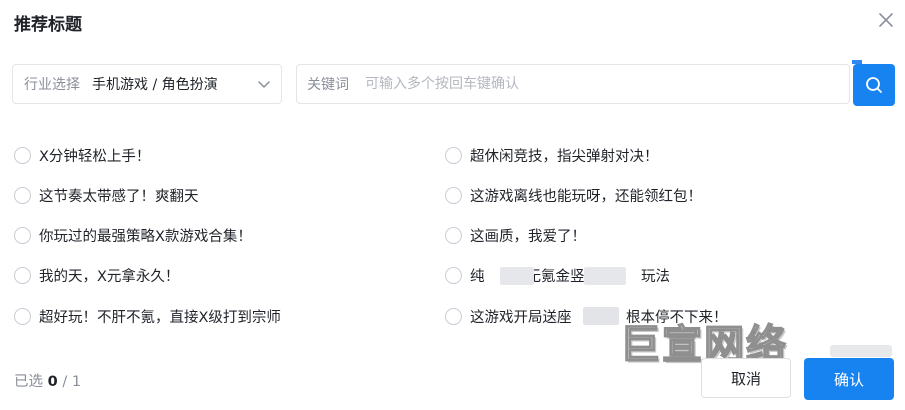 The width and height of the screenshot is (905, 410). I want to click on selection-max: 1, so click(76, 382).